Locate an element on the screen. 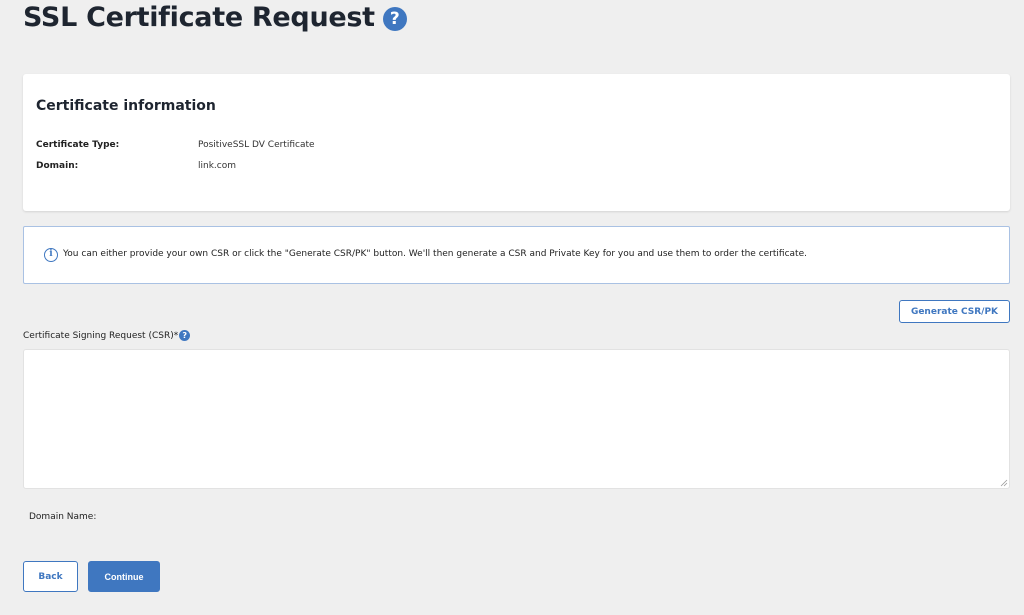  certificate-type-label: Certificate Type: is located at coordinates (78, 145).